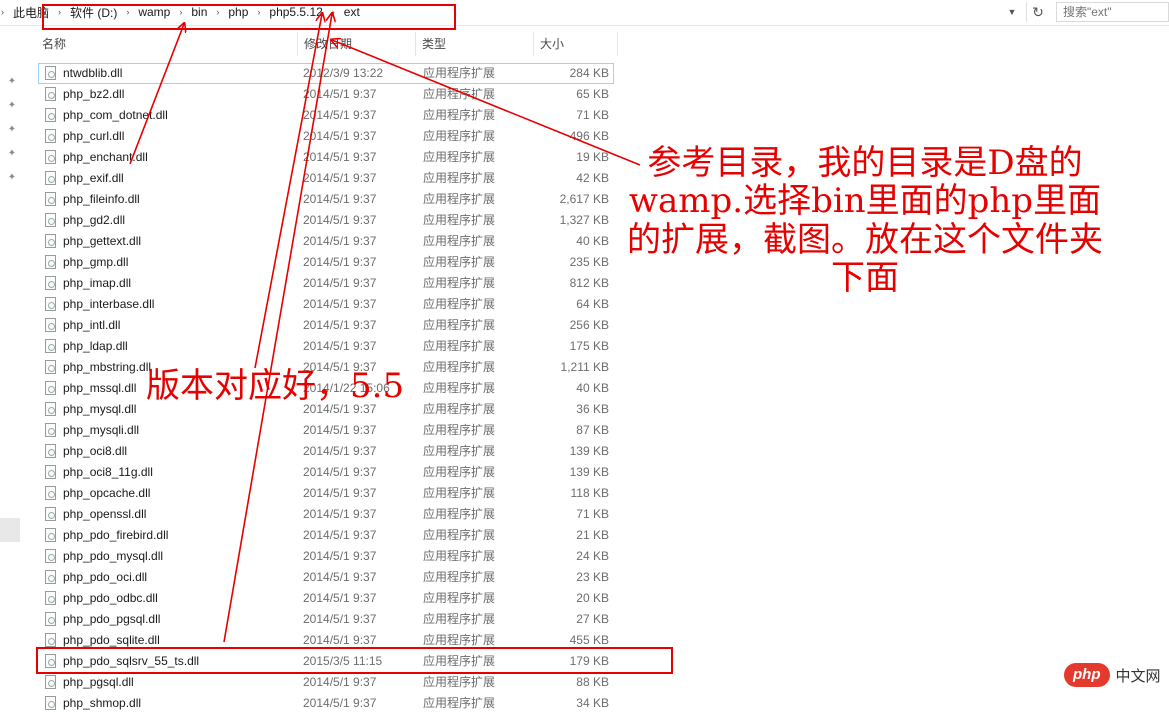 The height and width of the screenshot is (714, 1169). I want to click on watermark: php 中文网, so click(1112, 675).